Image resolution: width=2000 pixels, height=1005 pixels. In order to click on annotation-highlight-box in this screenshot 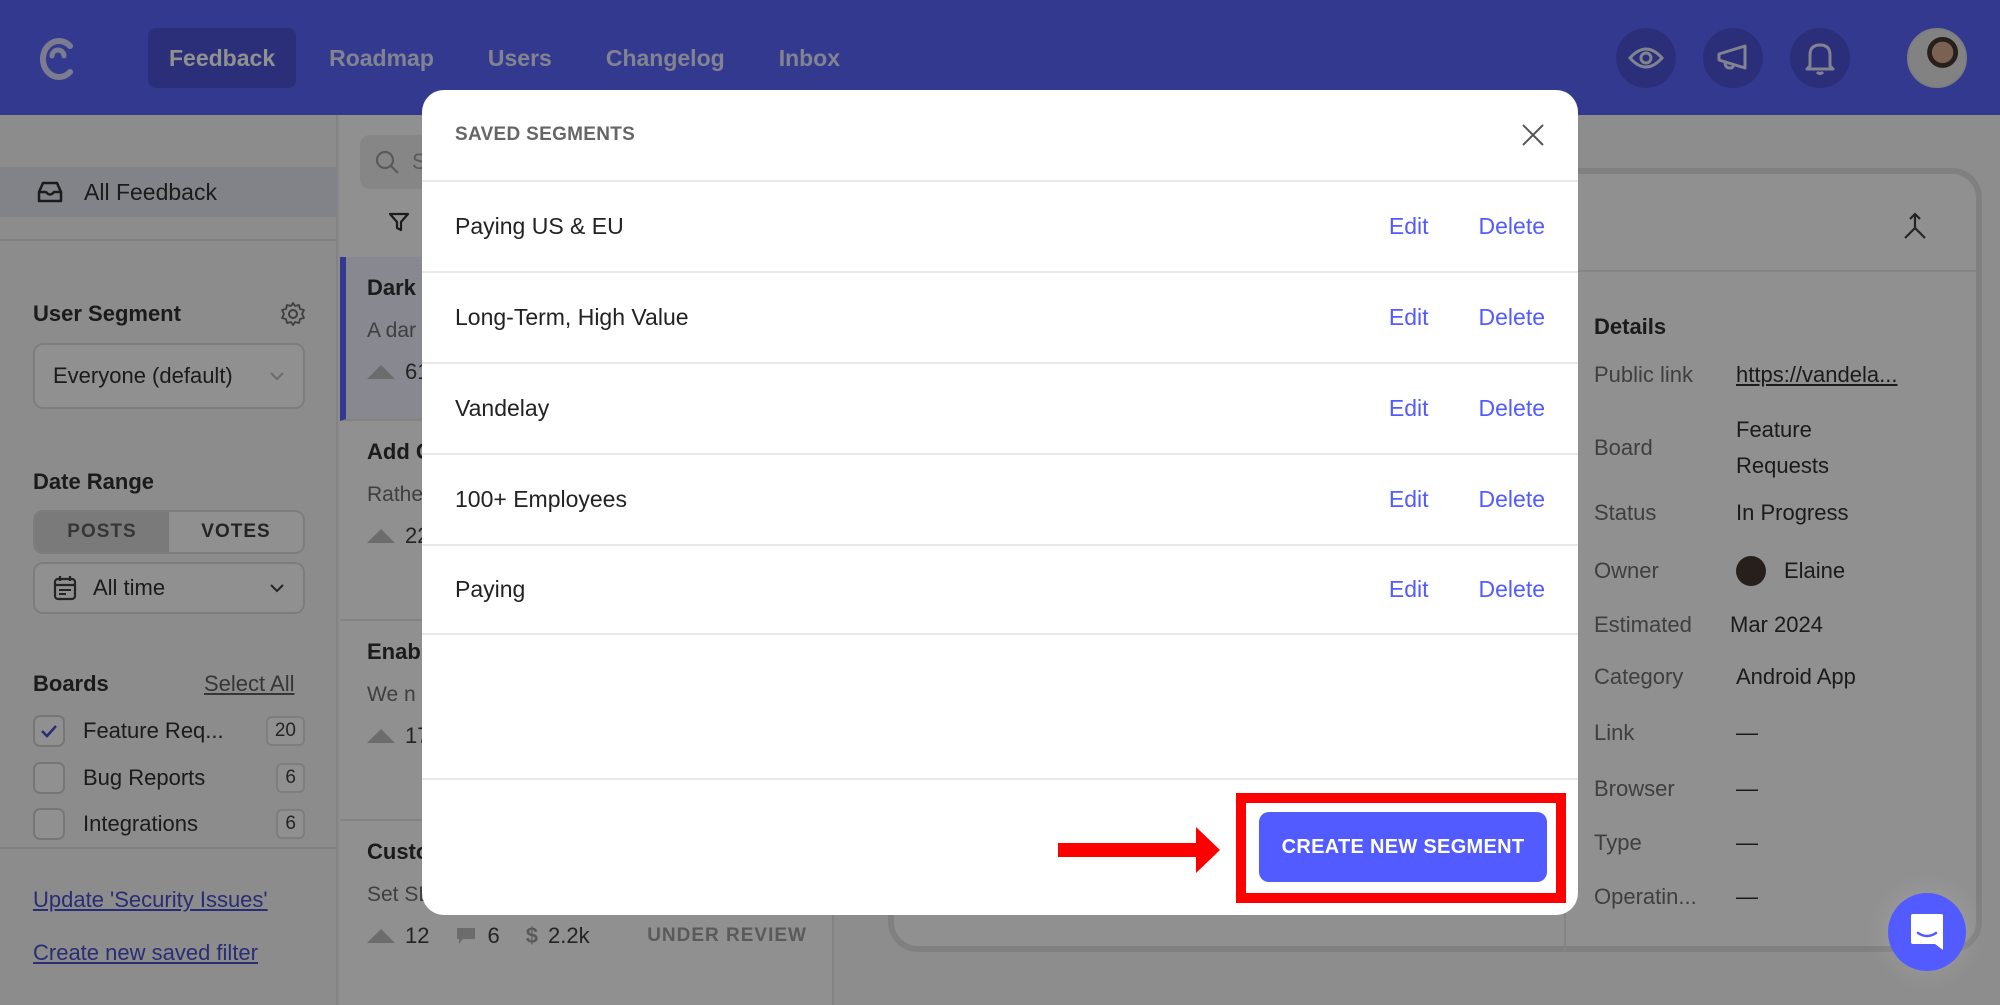, I will do `click(1401, 848)`.